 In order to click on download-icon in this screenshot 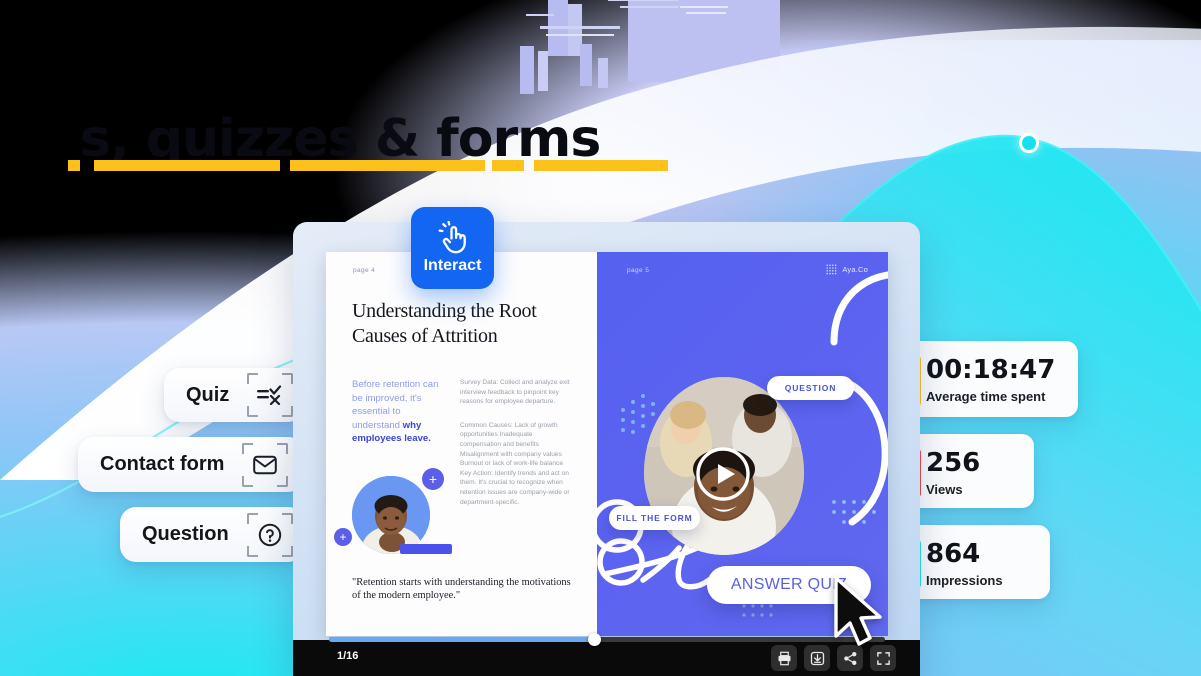, I will do `click(817, 658)`.